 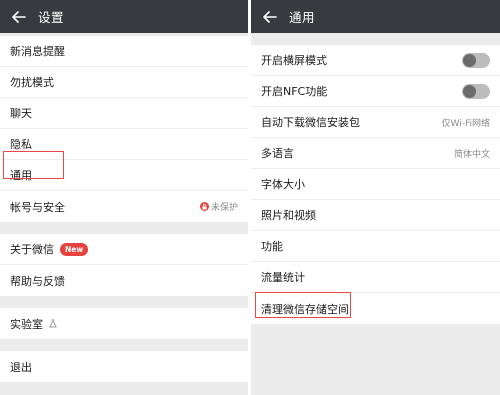 What do you see at coordinates (375, 246) in the screenshot?
I see `general-item-features: 功能` at bounding box center [375, 246].